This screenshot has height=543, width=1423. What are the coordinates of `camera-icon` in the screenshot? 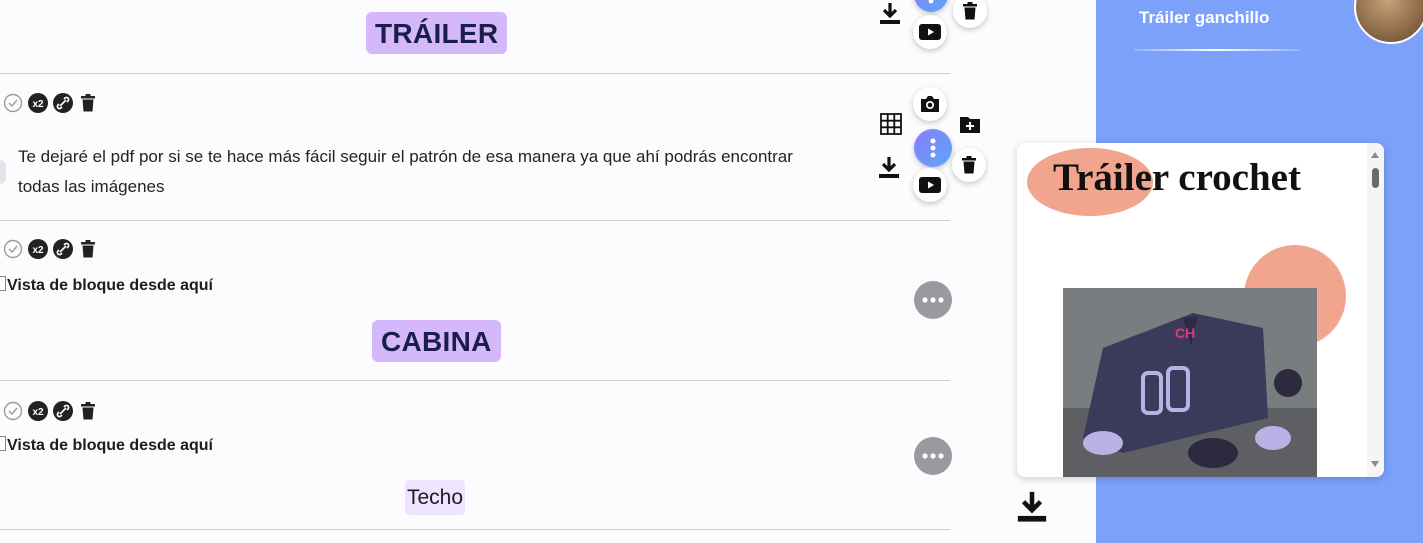 It's located at (930, 104).